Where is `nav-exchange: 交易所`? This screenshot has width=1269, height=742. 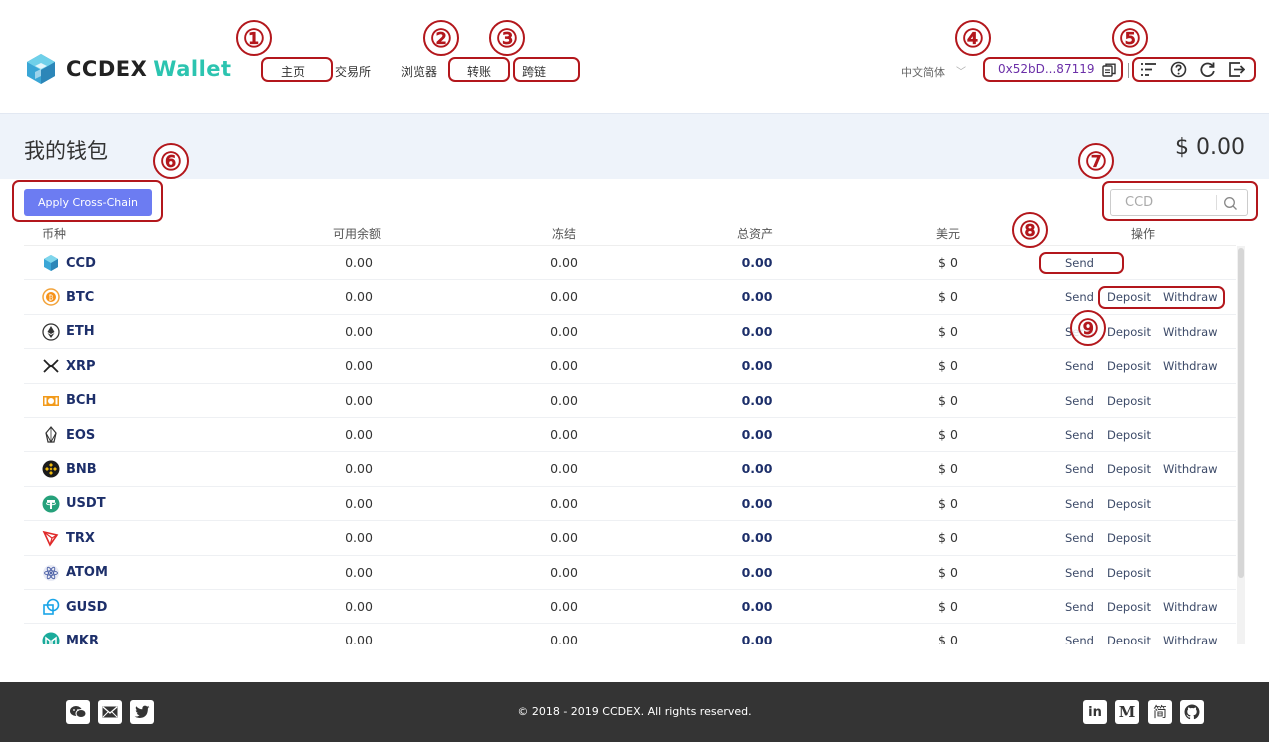 nav-exchange: 交易所 is located at coordinates (353, 71).